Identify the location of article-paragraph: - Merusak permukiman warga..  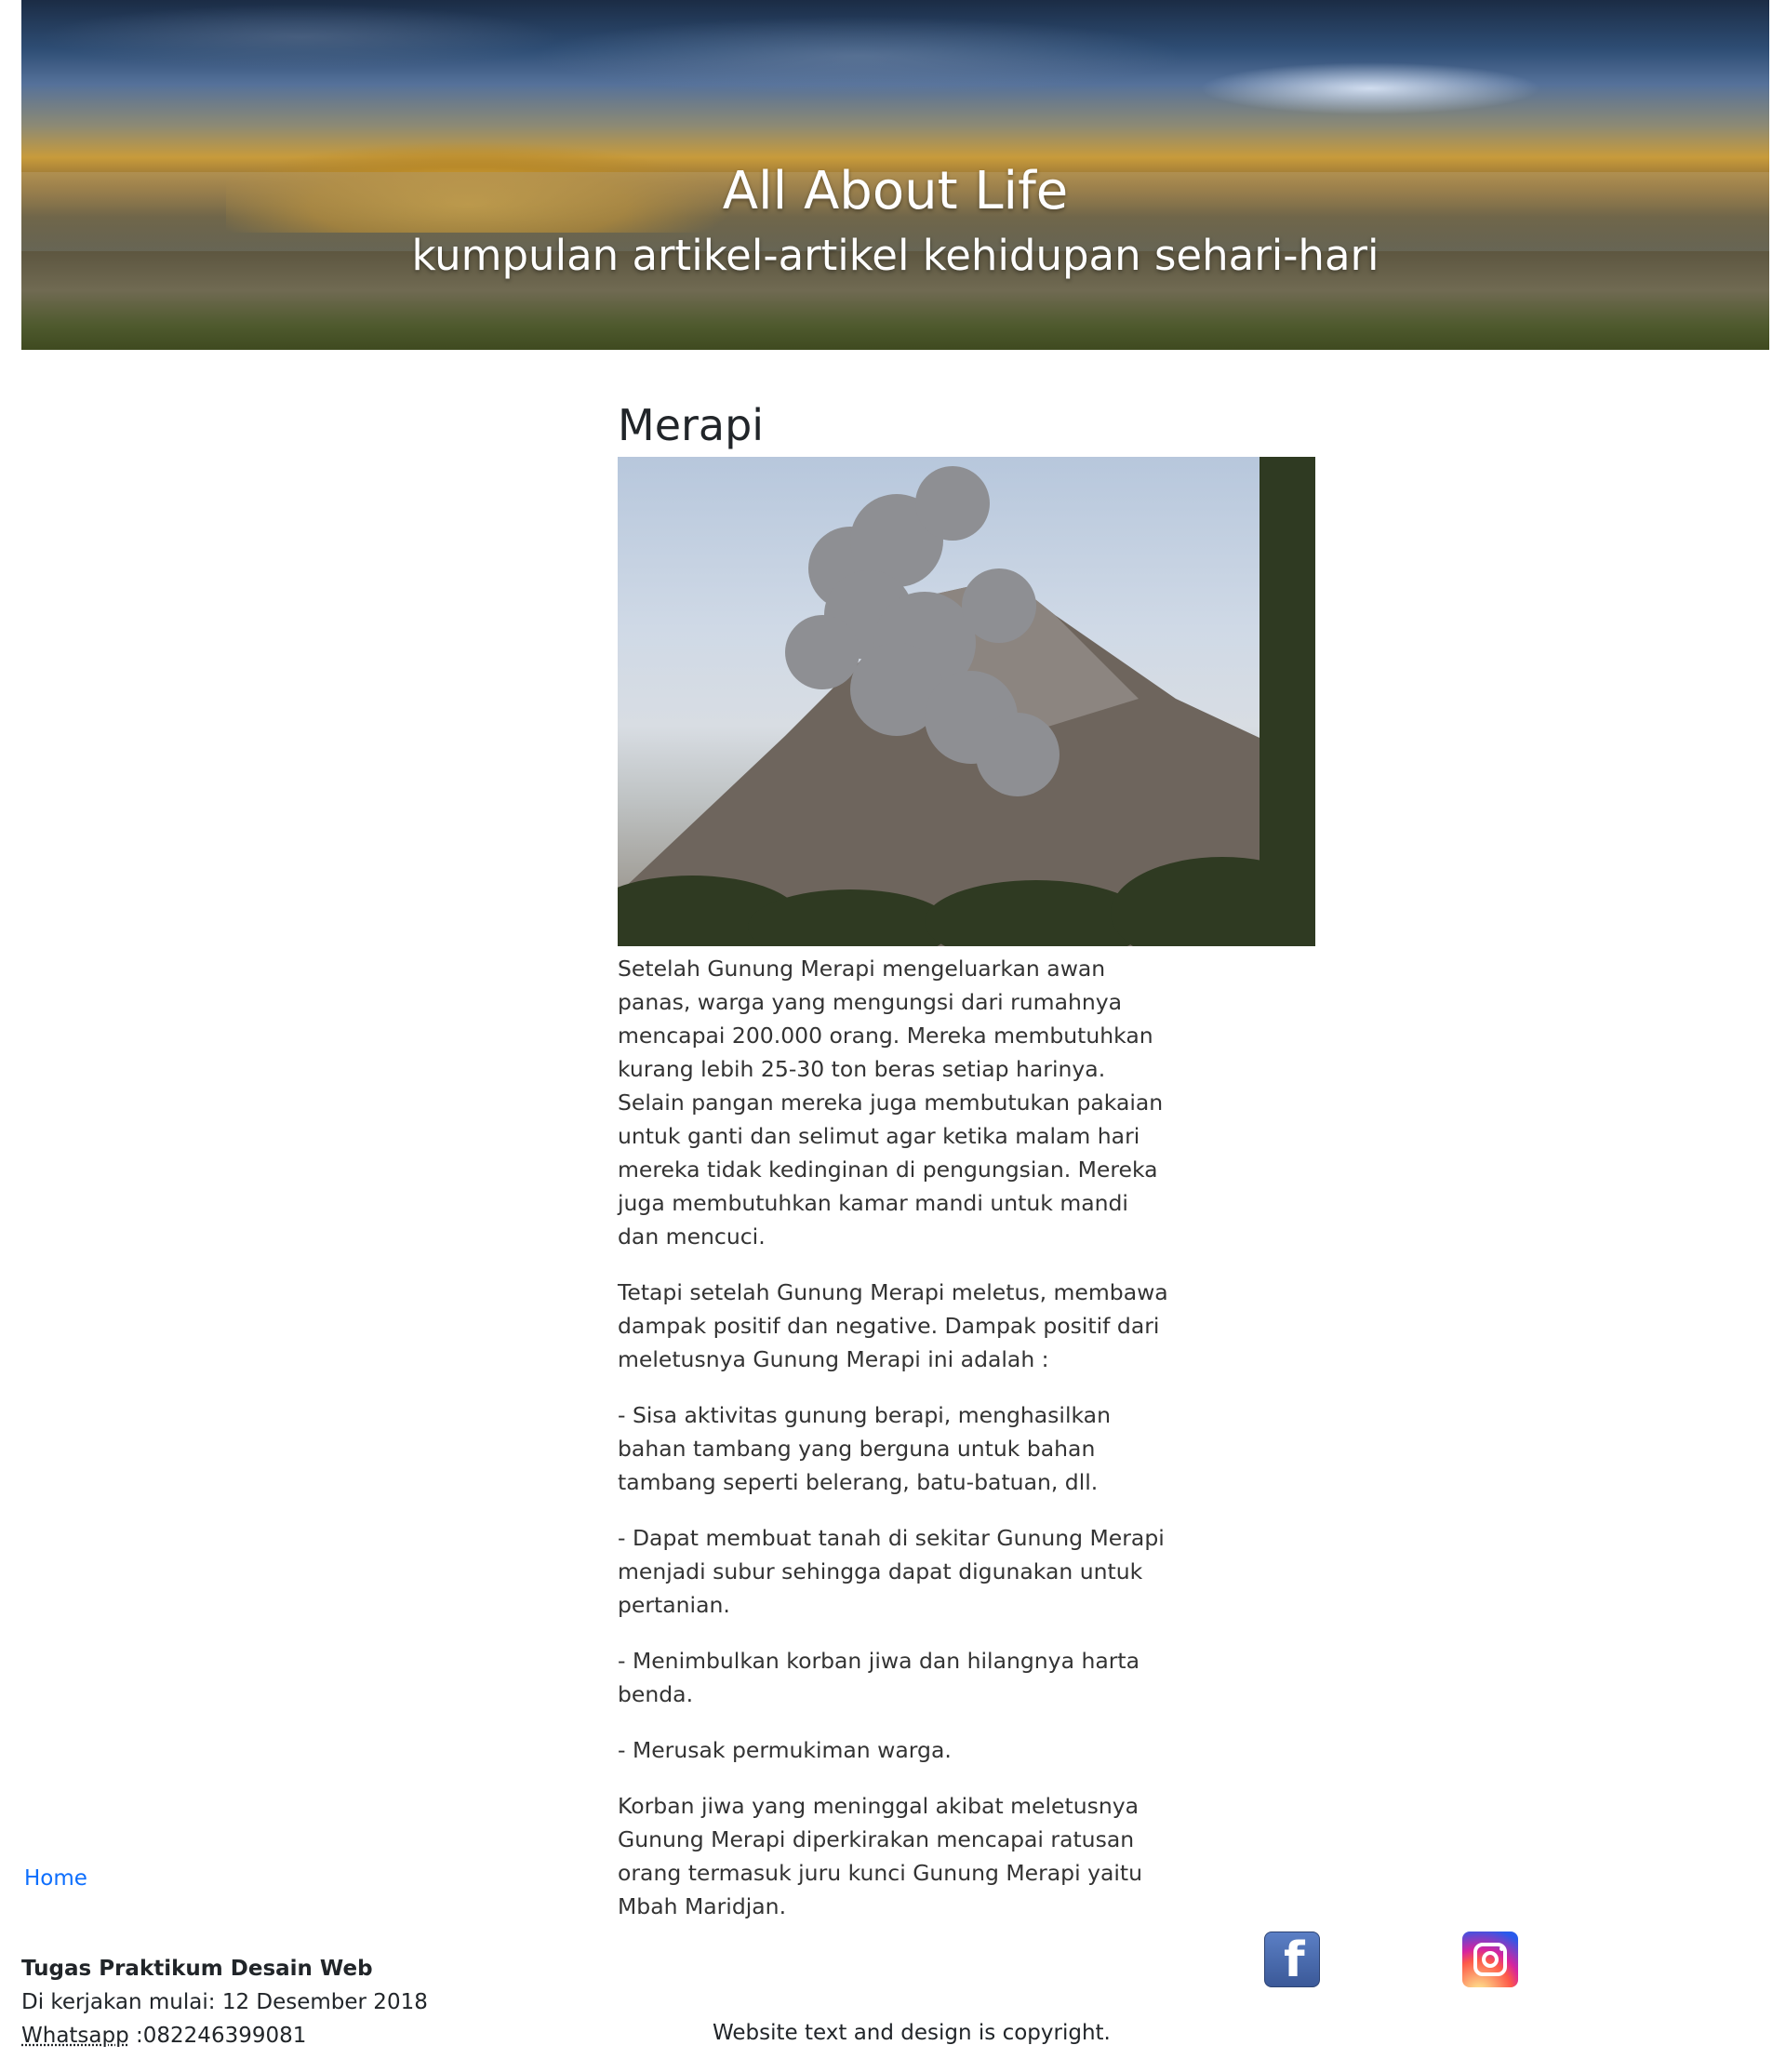
(785, 1751).